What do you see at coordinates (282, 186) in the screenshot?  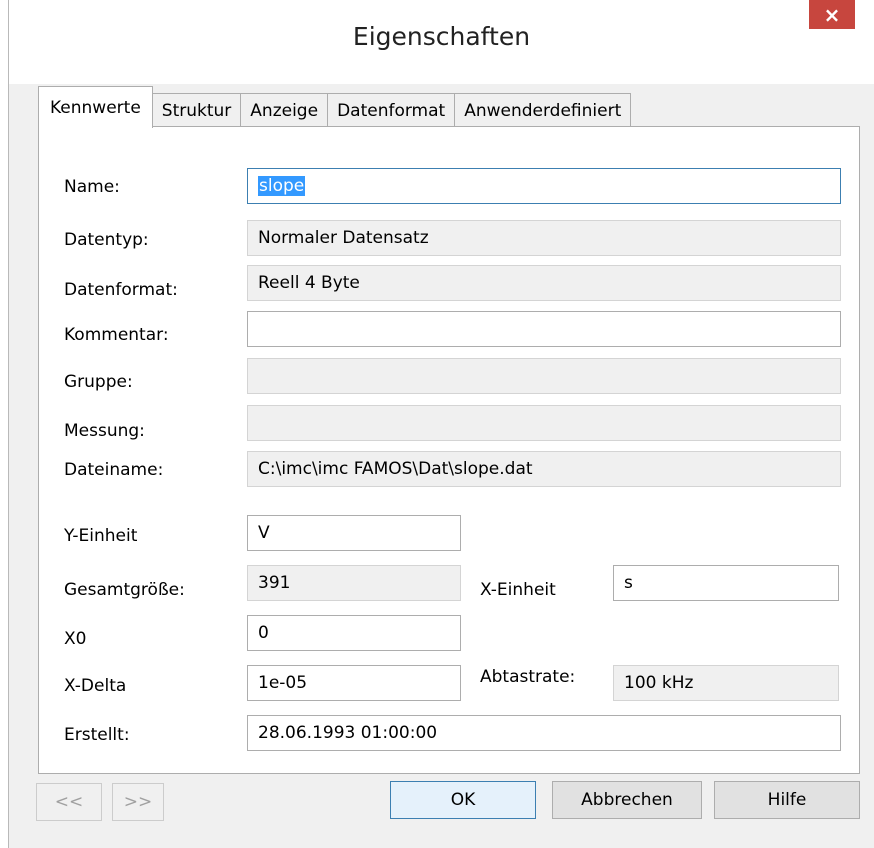 I see `name-value: slope` at bounding box center [282, 186].